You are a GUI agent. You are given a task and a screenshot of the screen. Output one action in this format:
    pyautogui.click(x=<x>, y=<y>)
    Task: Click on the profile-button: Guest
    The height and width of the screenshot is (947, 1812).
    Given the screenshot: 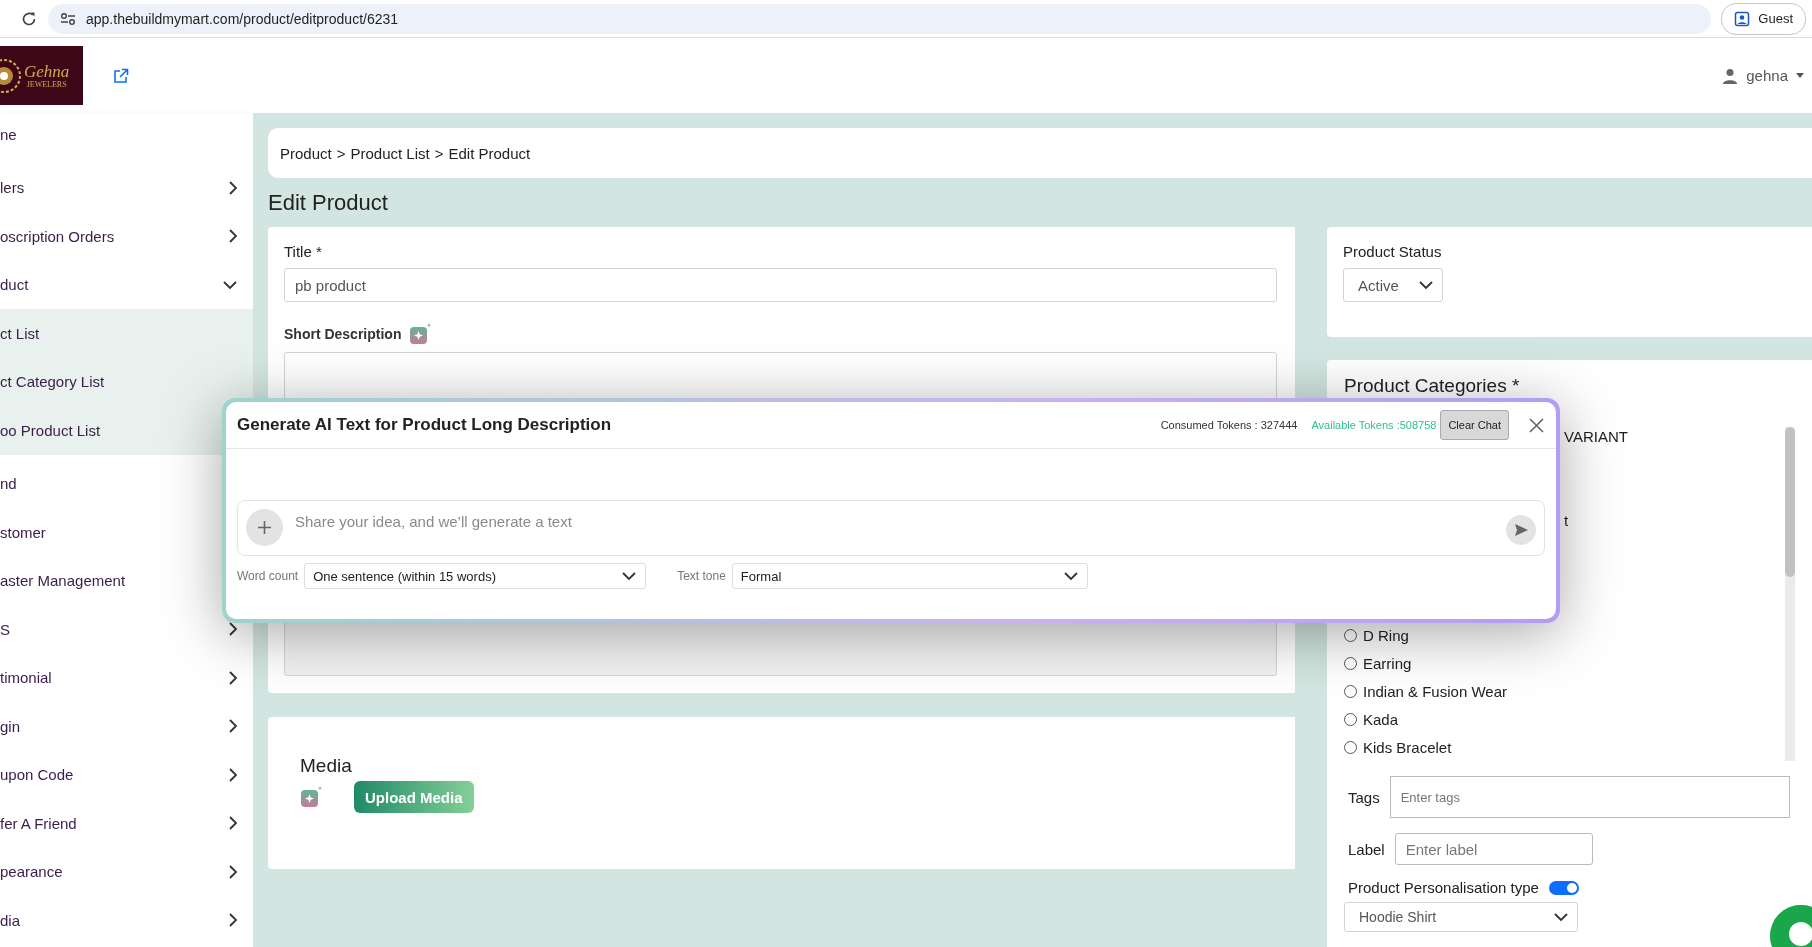 What is the action you would take?
    pyautogui.click(x=1763, y=18)
    